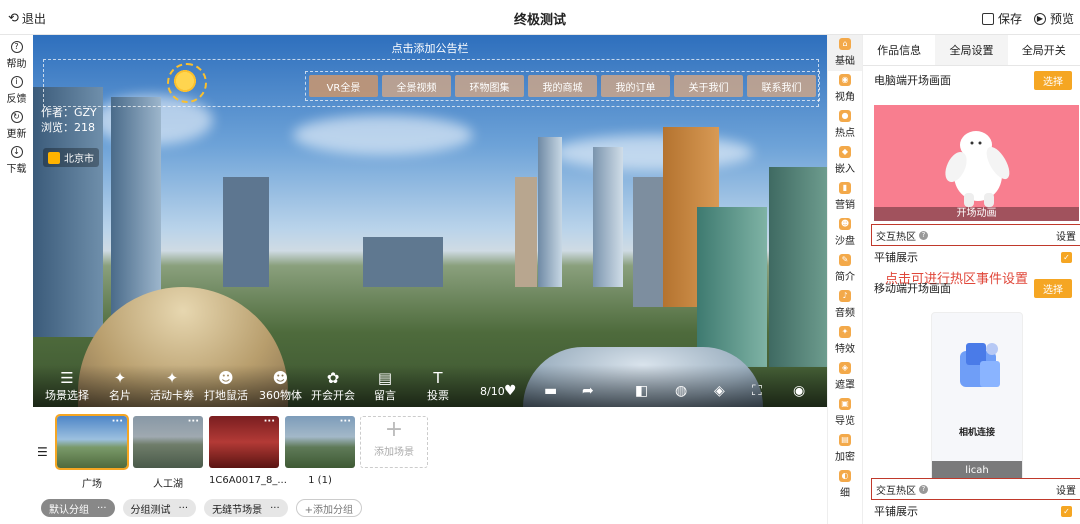 Image resolution: width=1080 pixels, height=524 pixels. What do you see at coordinates (845, 305) in the screenshot?
I see `tool-audio: ♪ 音频` at bounding box center [845, 305].